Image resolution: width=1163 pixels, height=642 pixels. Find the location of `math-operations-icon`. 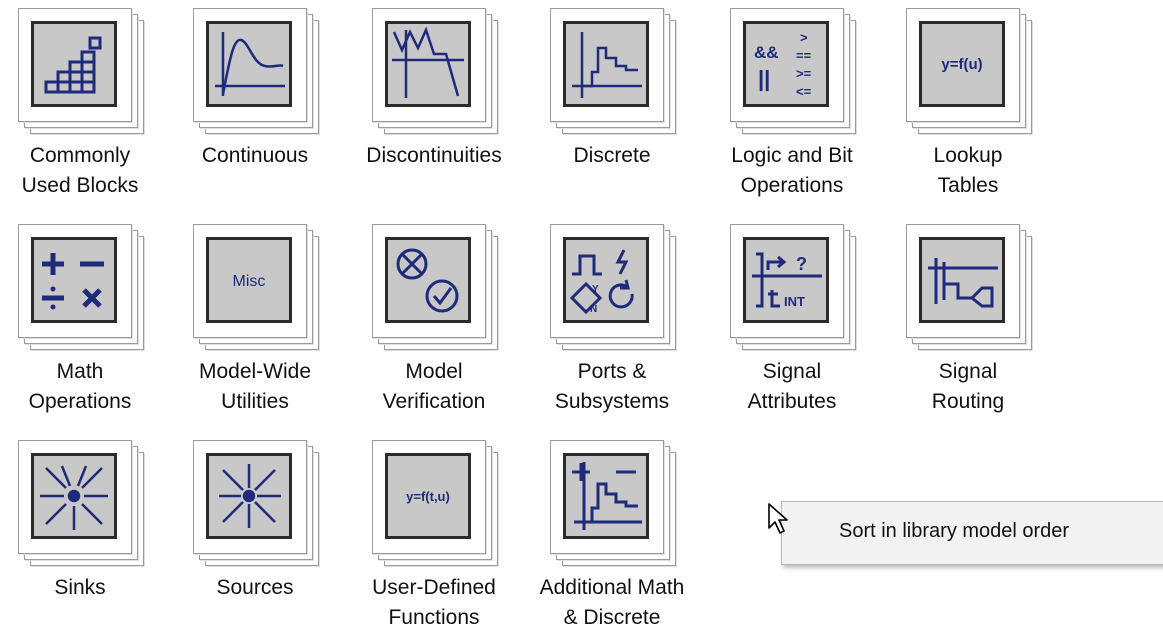

math-operations-icon is located at coordinates (74, 280).